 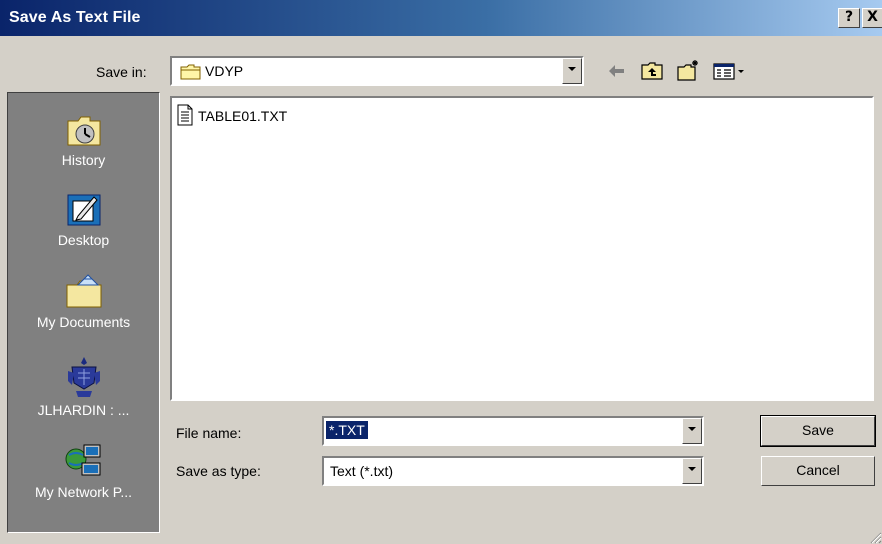 What do you see at coordinates (82, 460) in the screenshot?
I see `network-places-icon` at bounding box center [82, 460].